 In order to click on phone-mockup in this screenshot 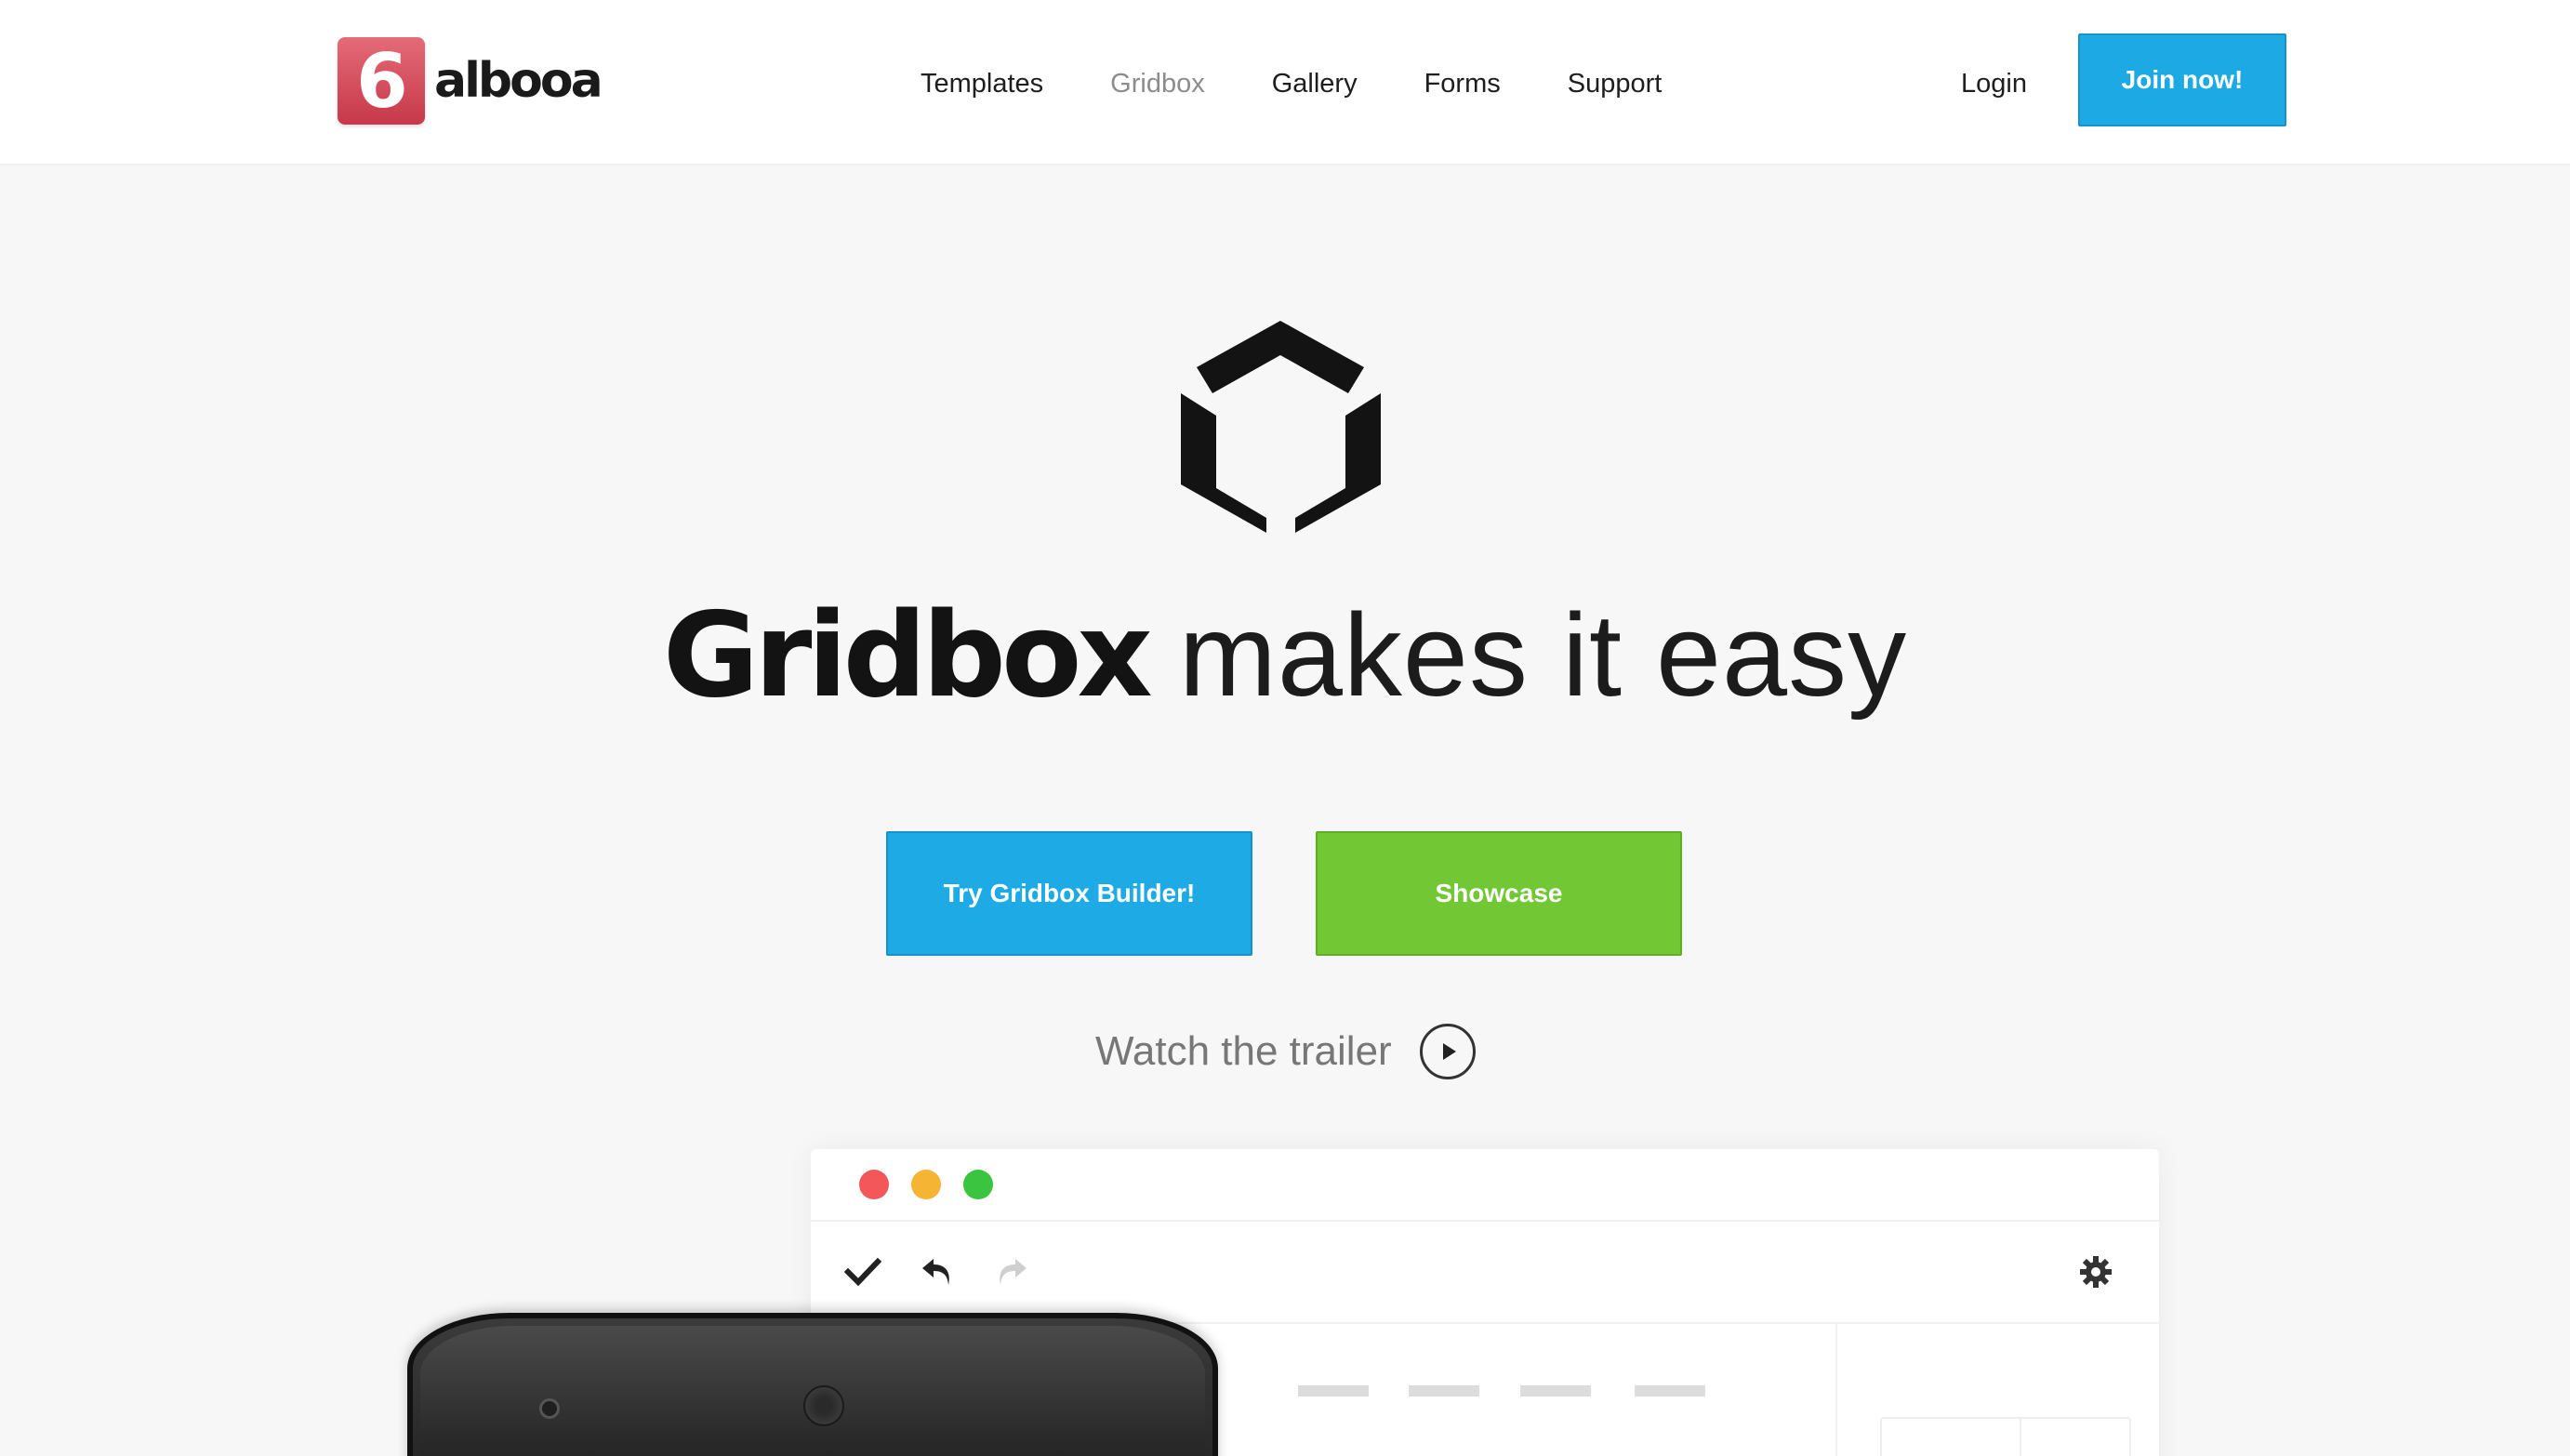, I will do `click(812, 1384)`.